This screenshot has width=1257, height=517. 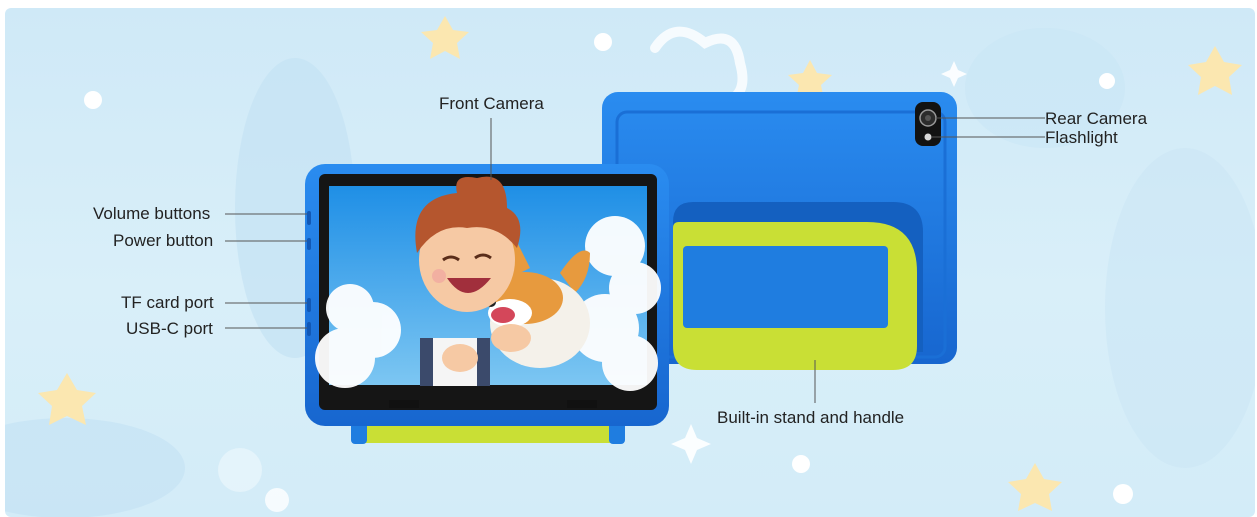 What do you see at coordinates (811, 417) in the screenshot?
I see `stand-handle-label: Built-in stand and handle` at bounding box center [811, 417].